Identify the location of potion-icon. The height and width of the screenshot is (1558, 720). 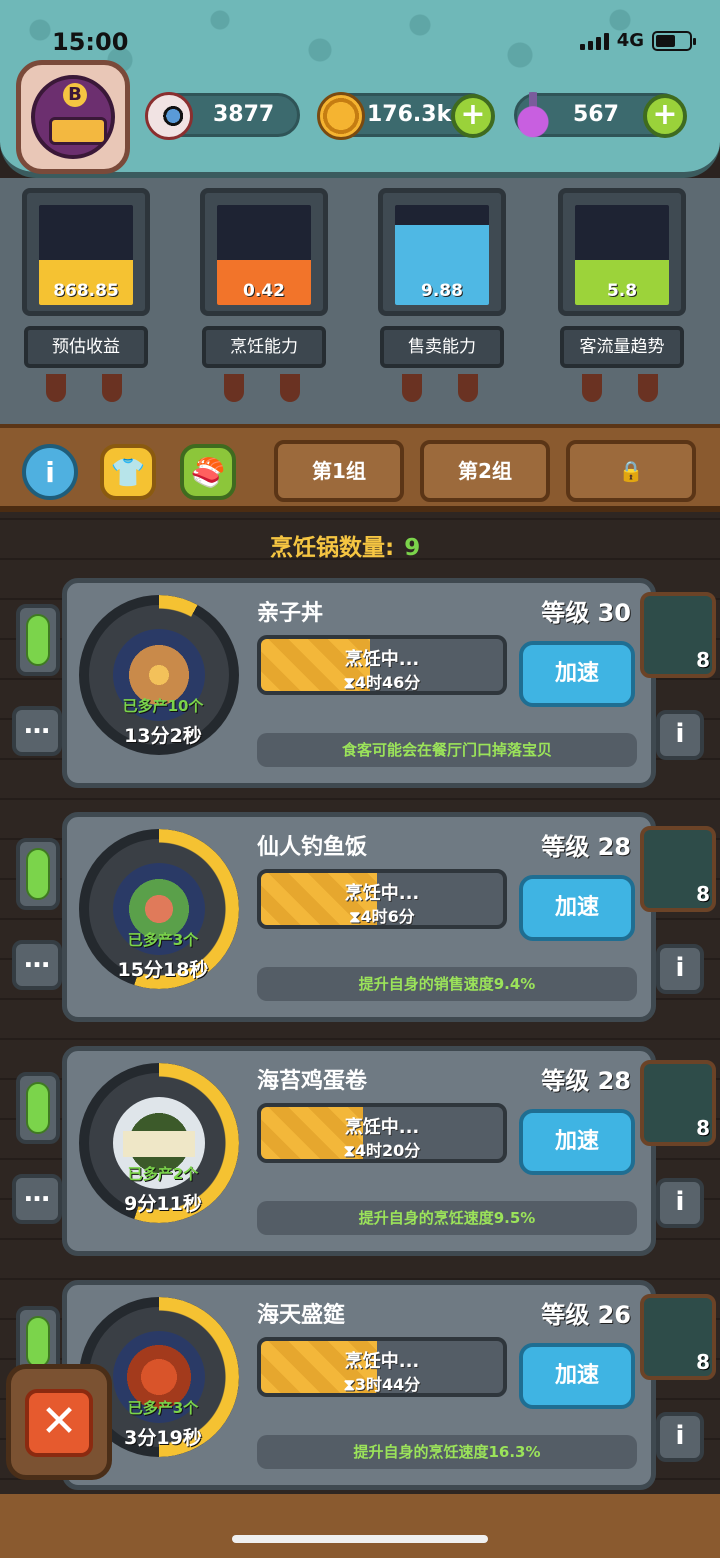
(533, 116).